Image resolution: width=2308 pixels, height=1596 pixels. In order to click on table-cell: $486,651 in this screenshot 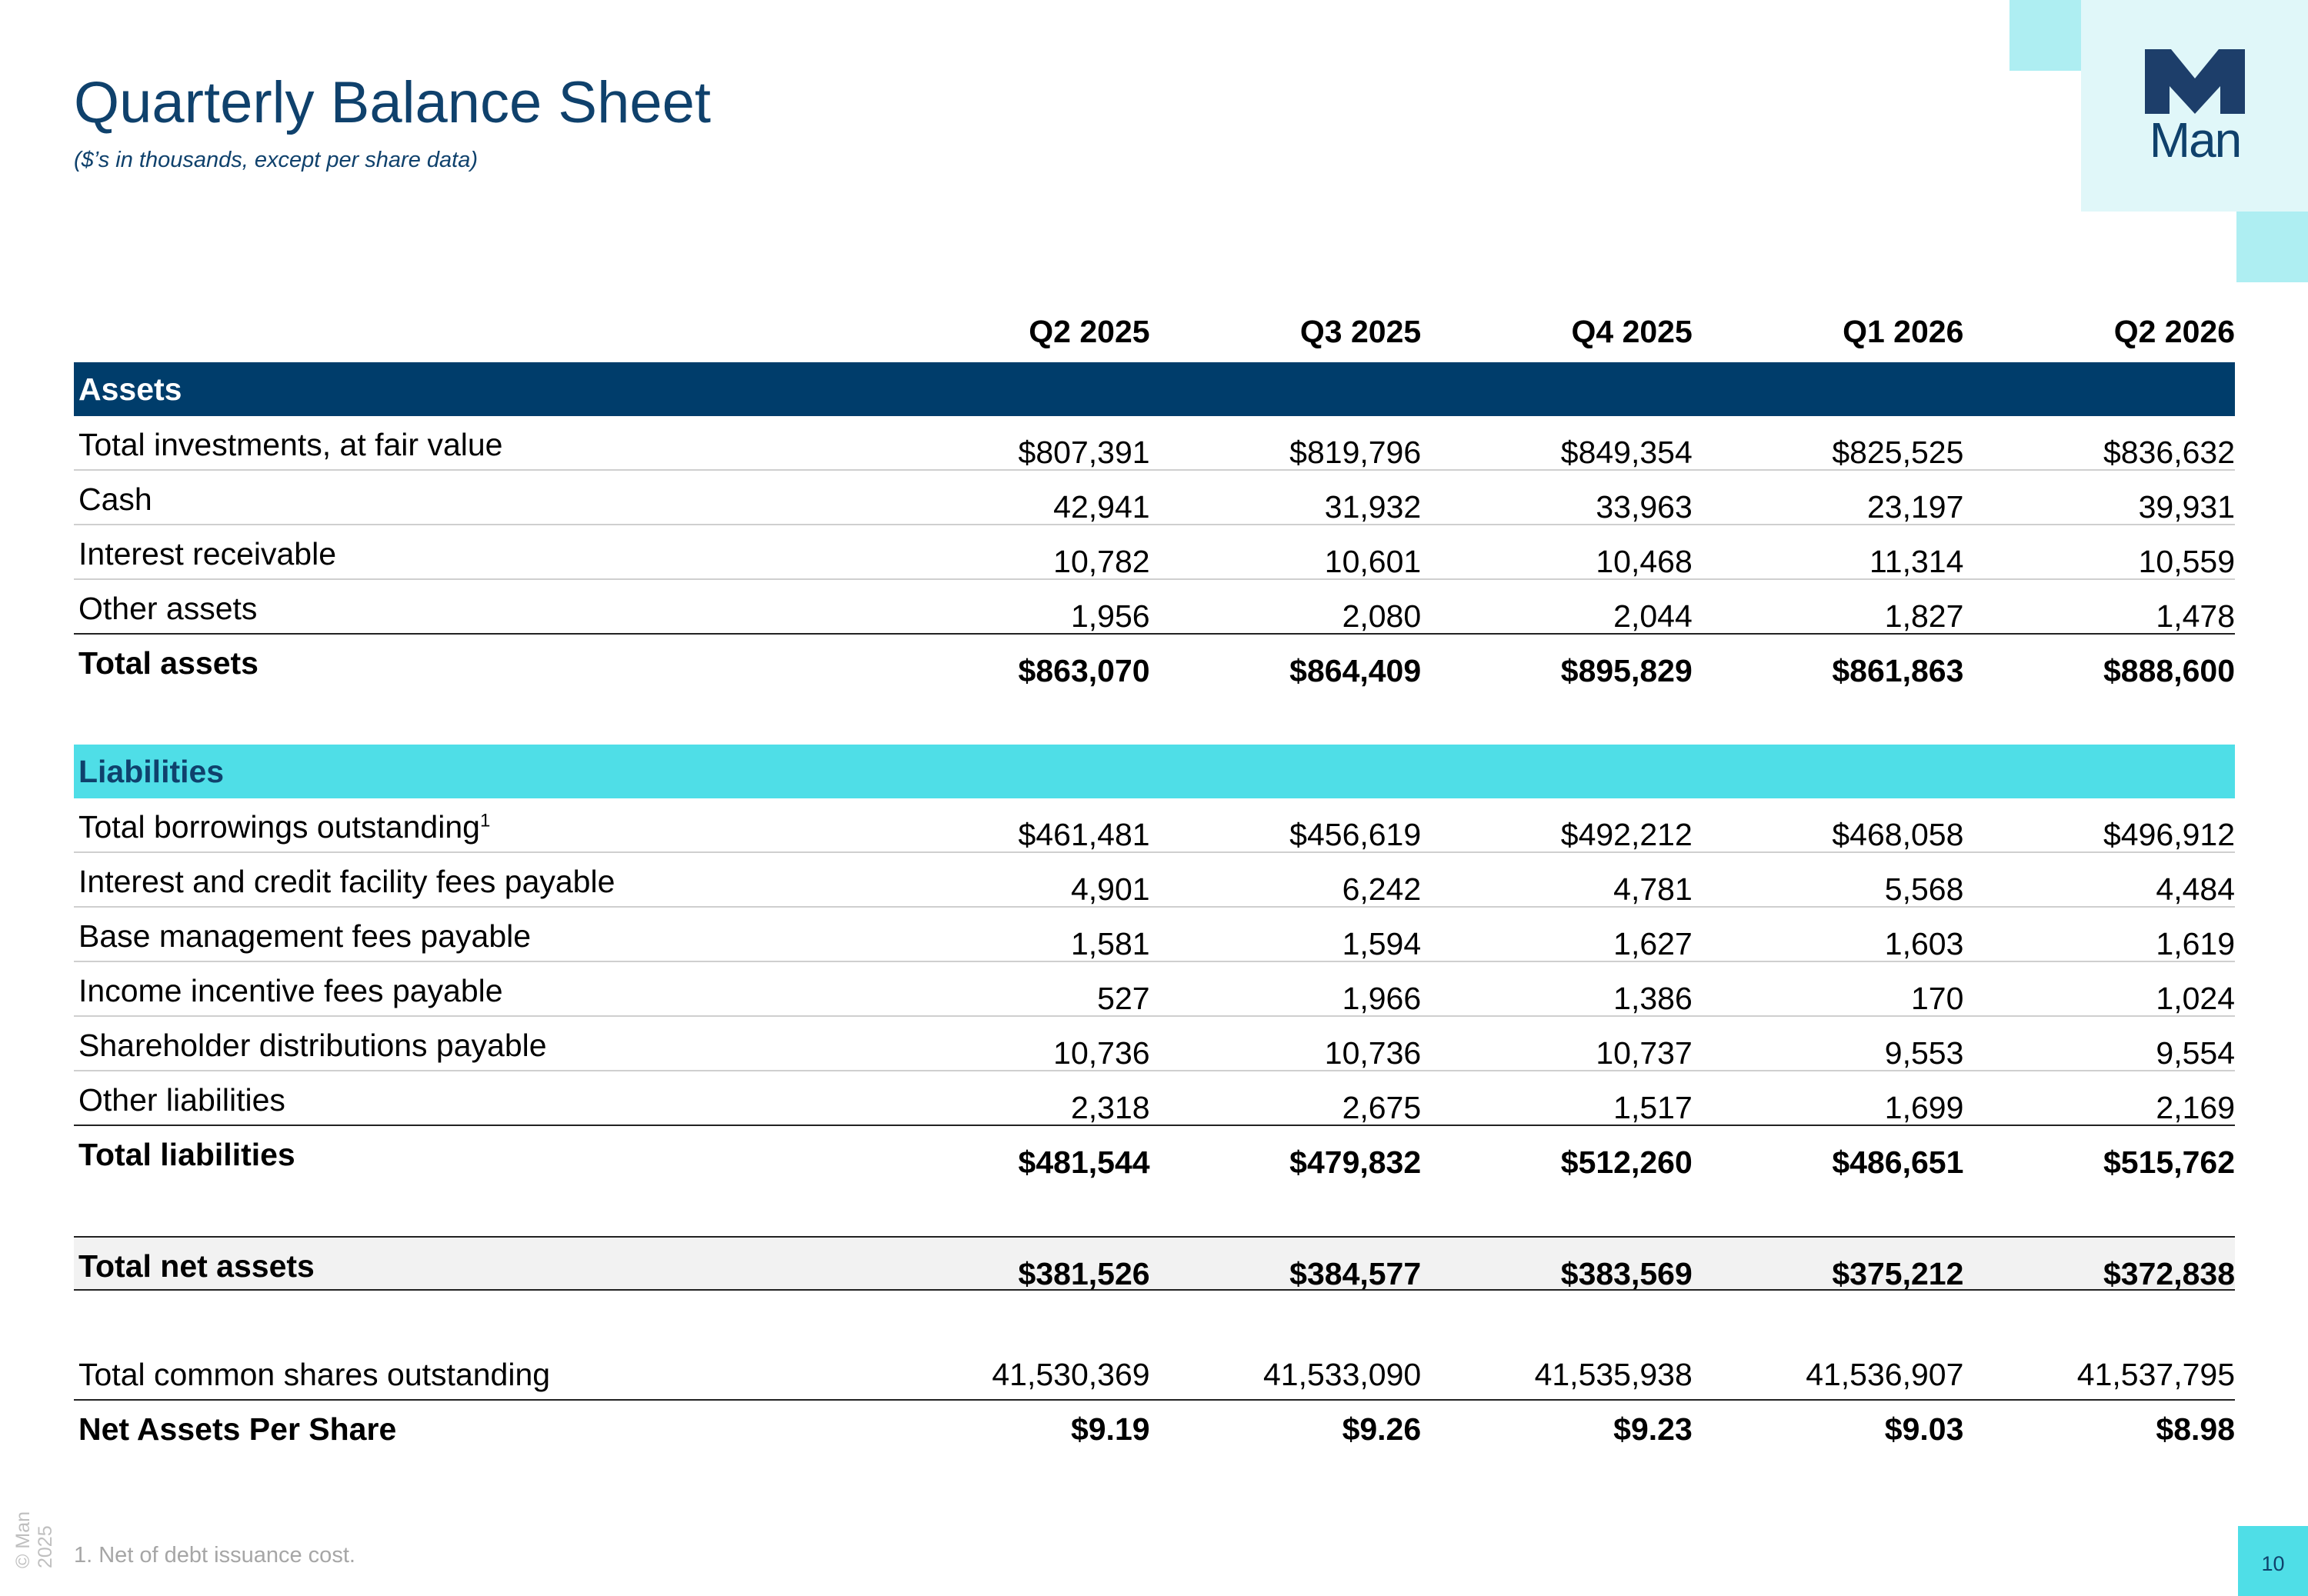, I will do `click(1898, 1162)`.